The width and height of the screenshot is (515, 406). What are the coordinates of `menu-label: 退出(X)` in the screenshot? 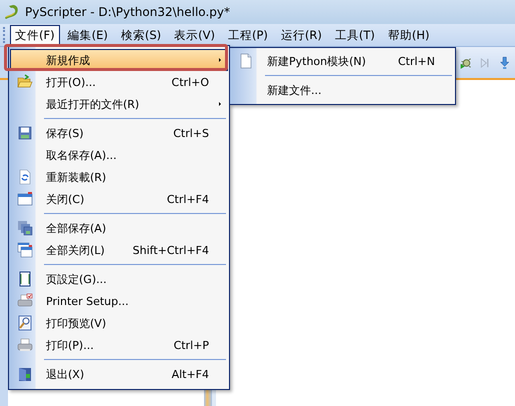 It's located at (65, 374).